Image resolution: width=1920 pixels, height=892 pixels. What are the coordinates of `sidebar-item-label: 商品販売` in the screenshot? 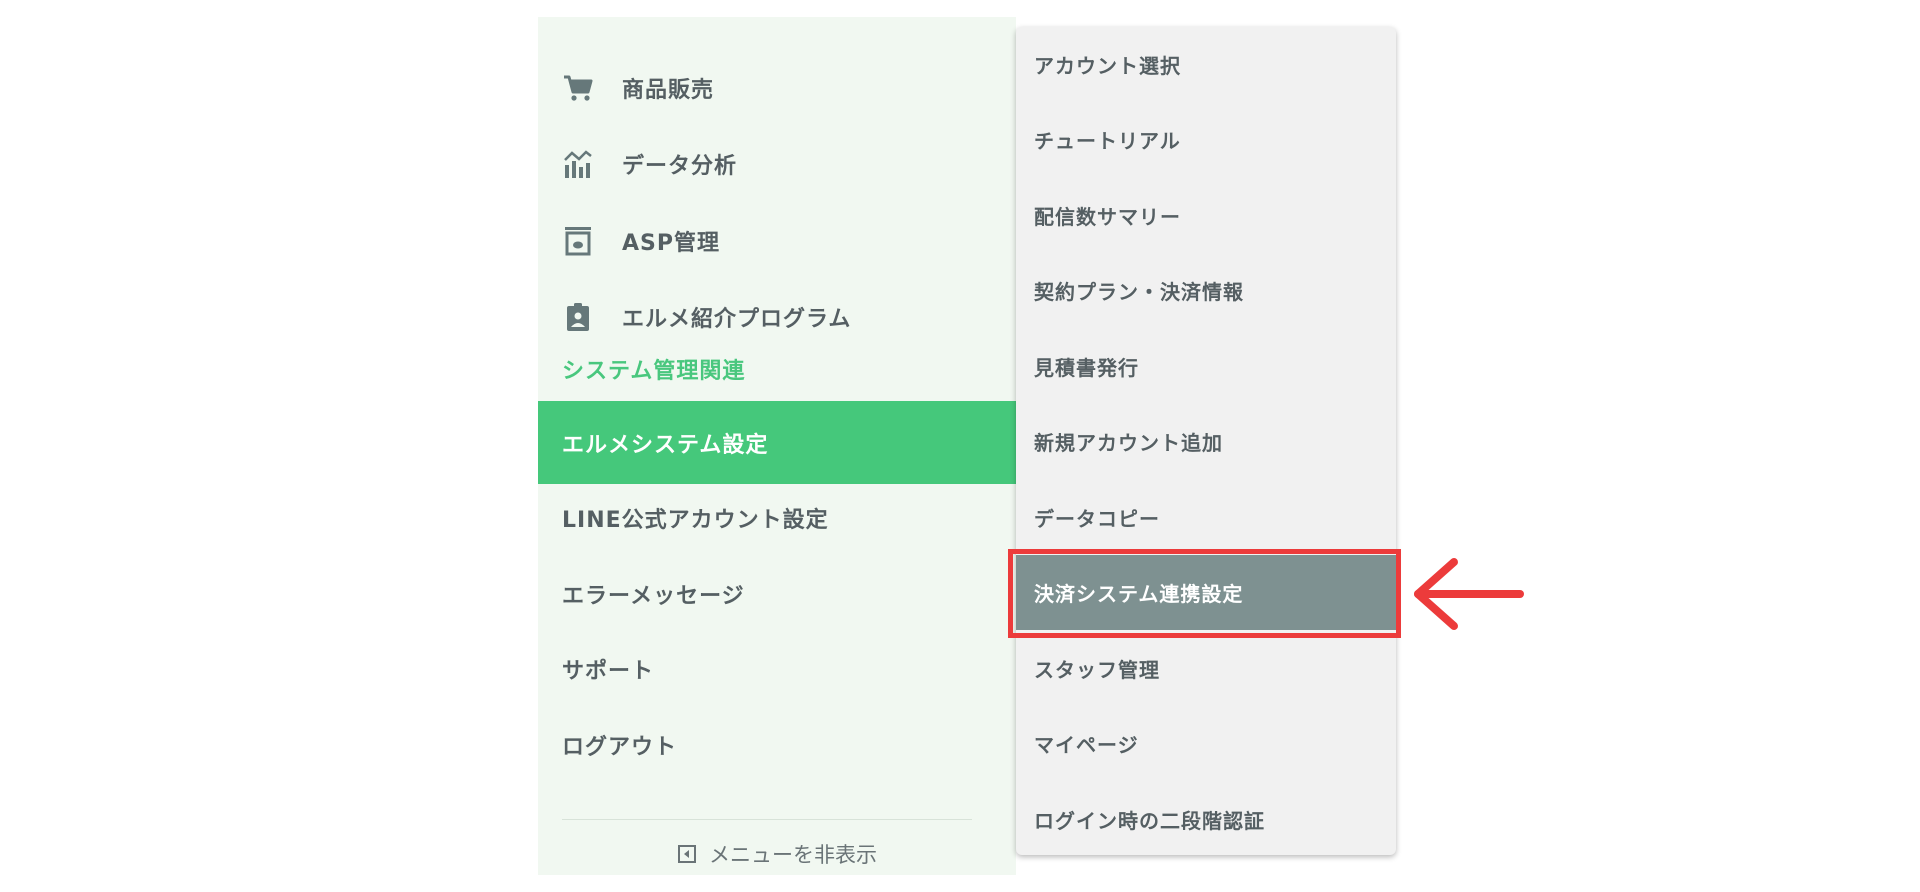 It's located at (668, 90).